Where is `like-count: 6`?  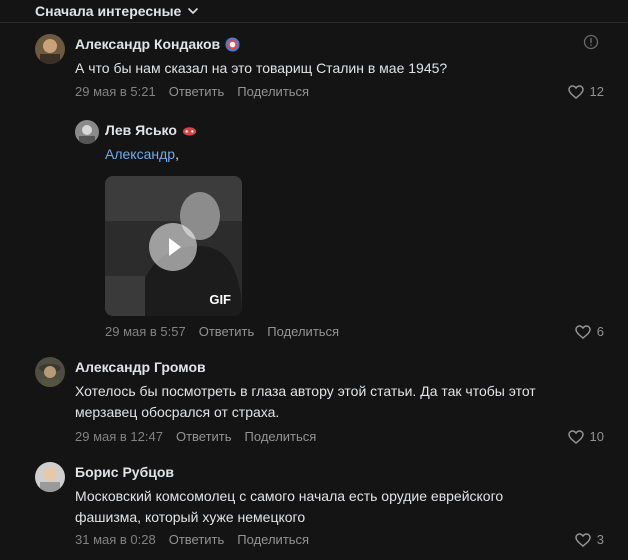
like-count: 6 is located at coordinates (600, 331).